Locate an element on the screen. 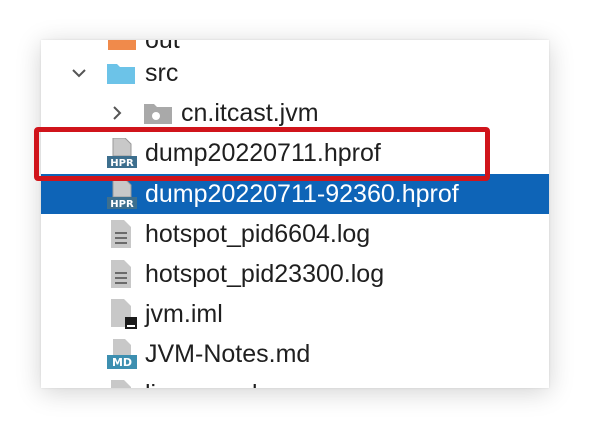  folder-orange-icon is located at coordinates (122, 45).